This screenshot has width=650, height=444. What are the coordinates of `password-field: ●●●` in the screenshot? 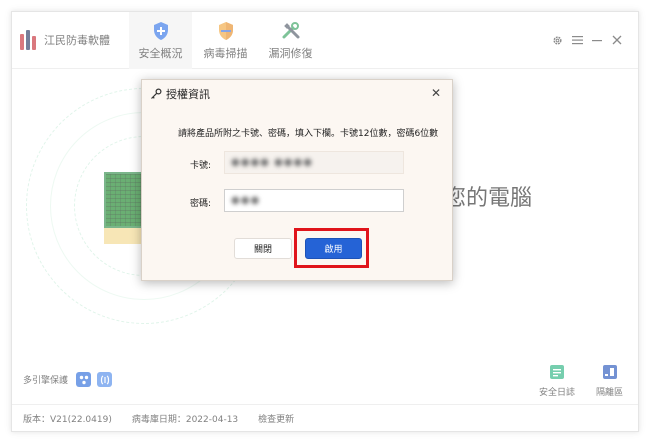 It's located at (314, 200).